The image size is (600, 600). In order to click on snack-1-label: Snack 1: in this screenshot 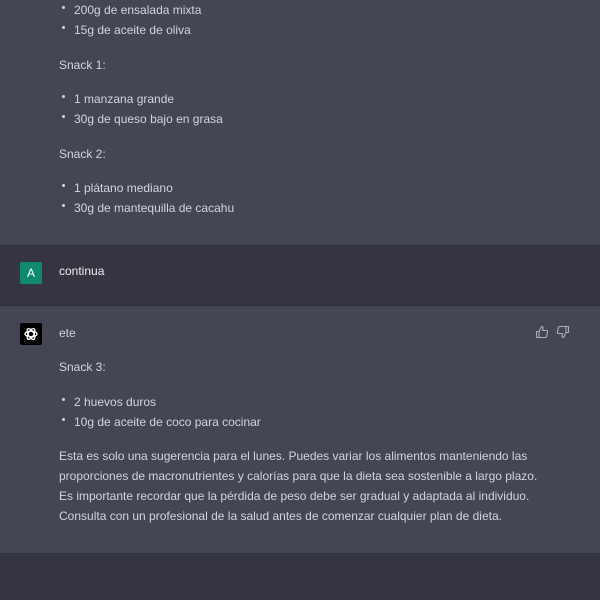, I will do `click(82, 65)`.